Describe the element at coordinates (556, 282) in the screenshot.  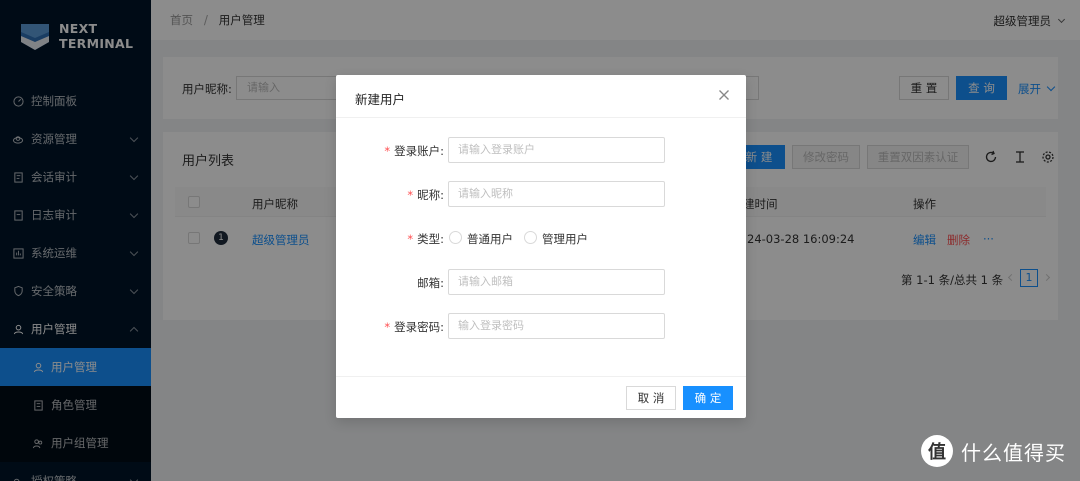
I see `email-input: 请输入邮箱` at that location.